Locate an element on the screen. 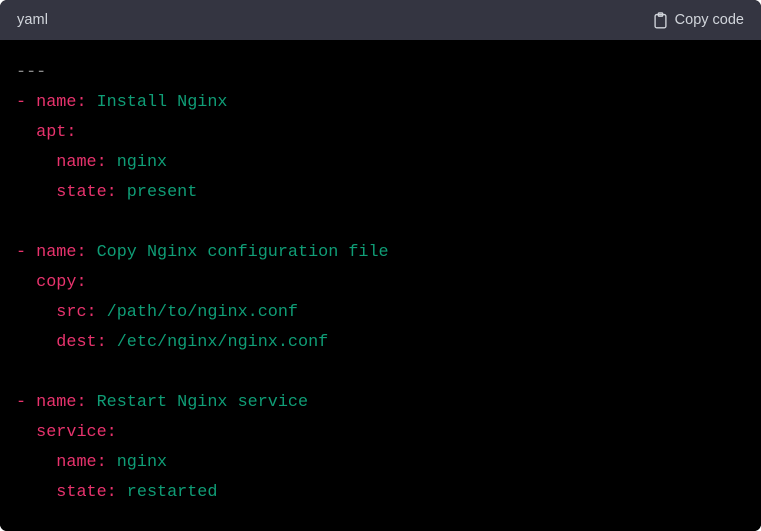 This screenshot has height=531, width=761. clipboard-icon is located at coordinates (660, 20).